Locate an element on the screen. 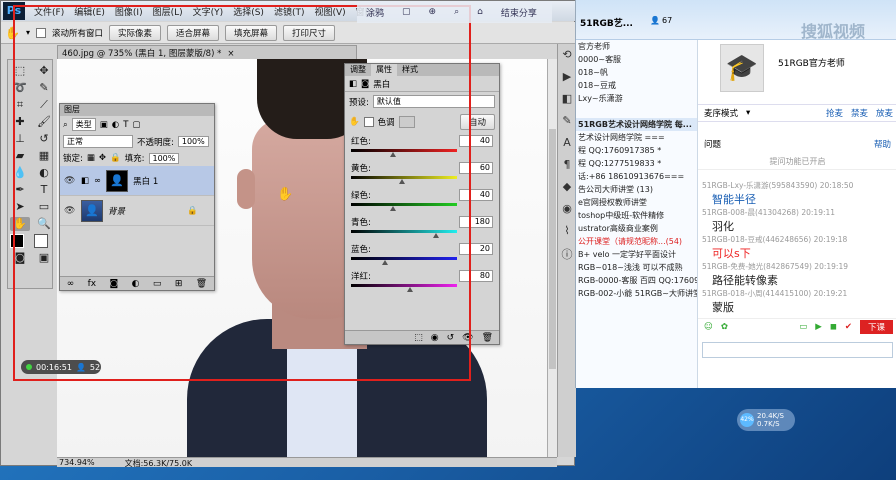  info-icon: ⓘ is located at coordinates (567, 254).